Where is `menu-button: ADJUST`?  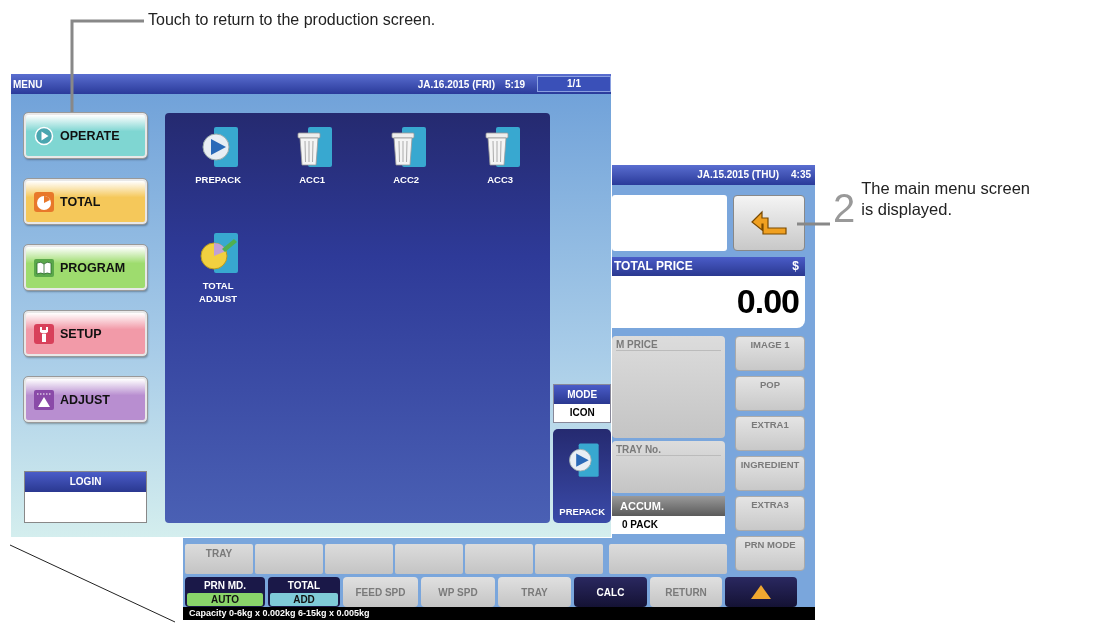
menu-button: ADJUST is located at coordinates (86, 399).